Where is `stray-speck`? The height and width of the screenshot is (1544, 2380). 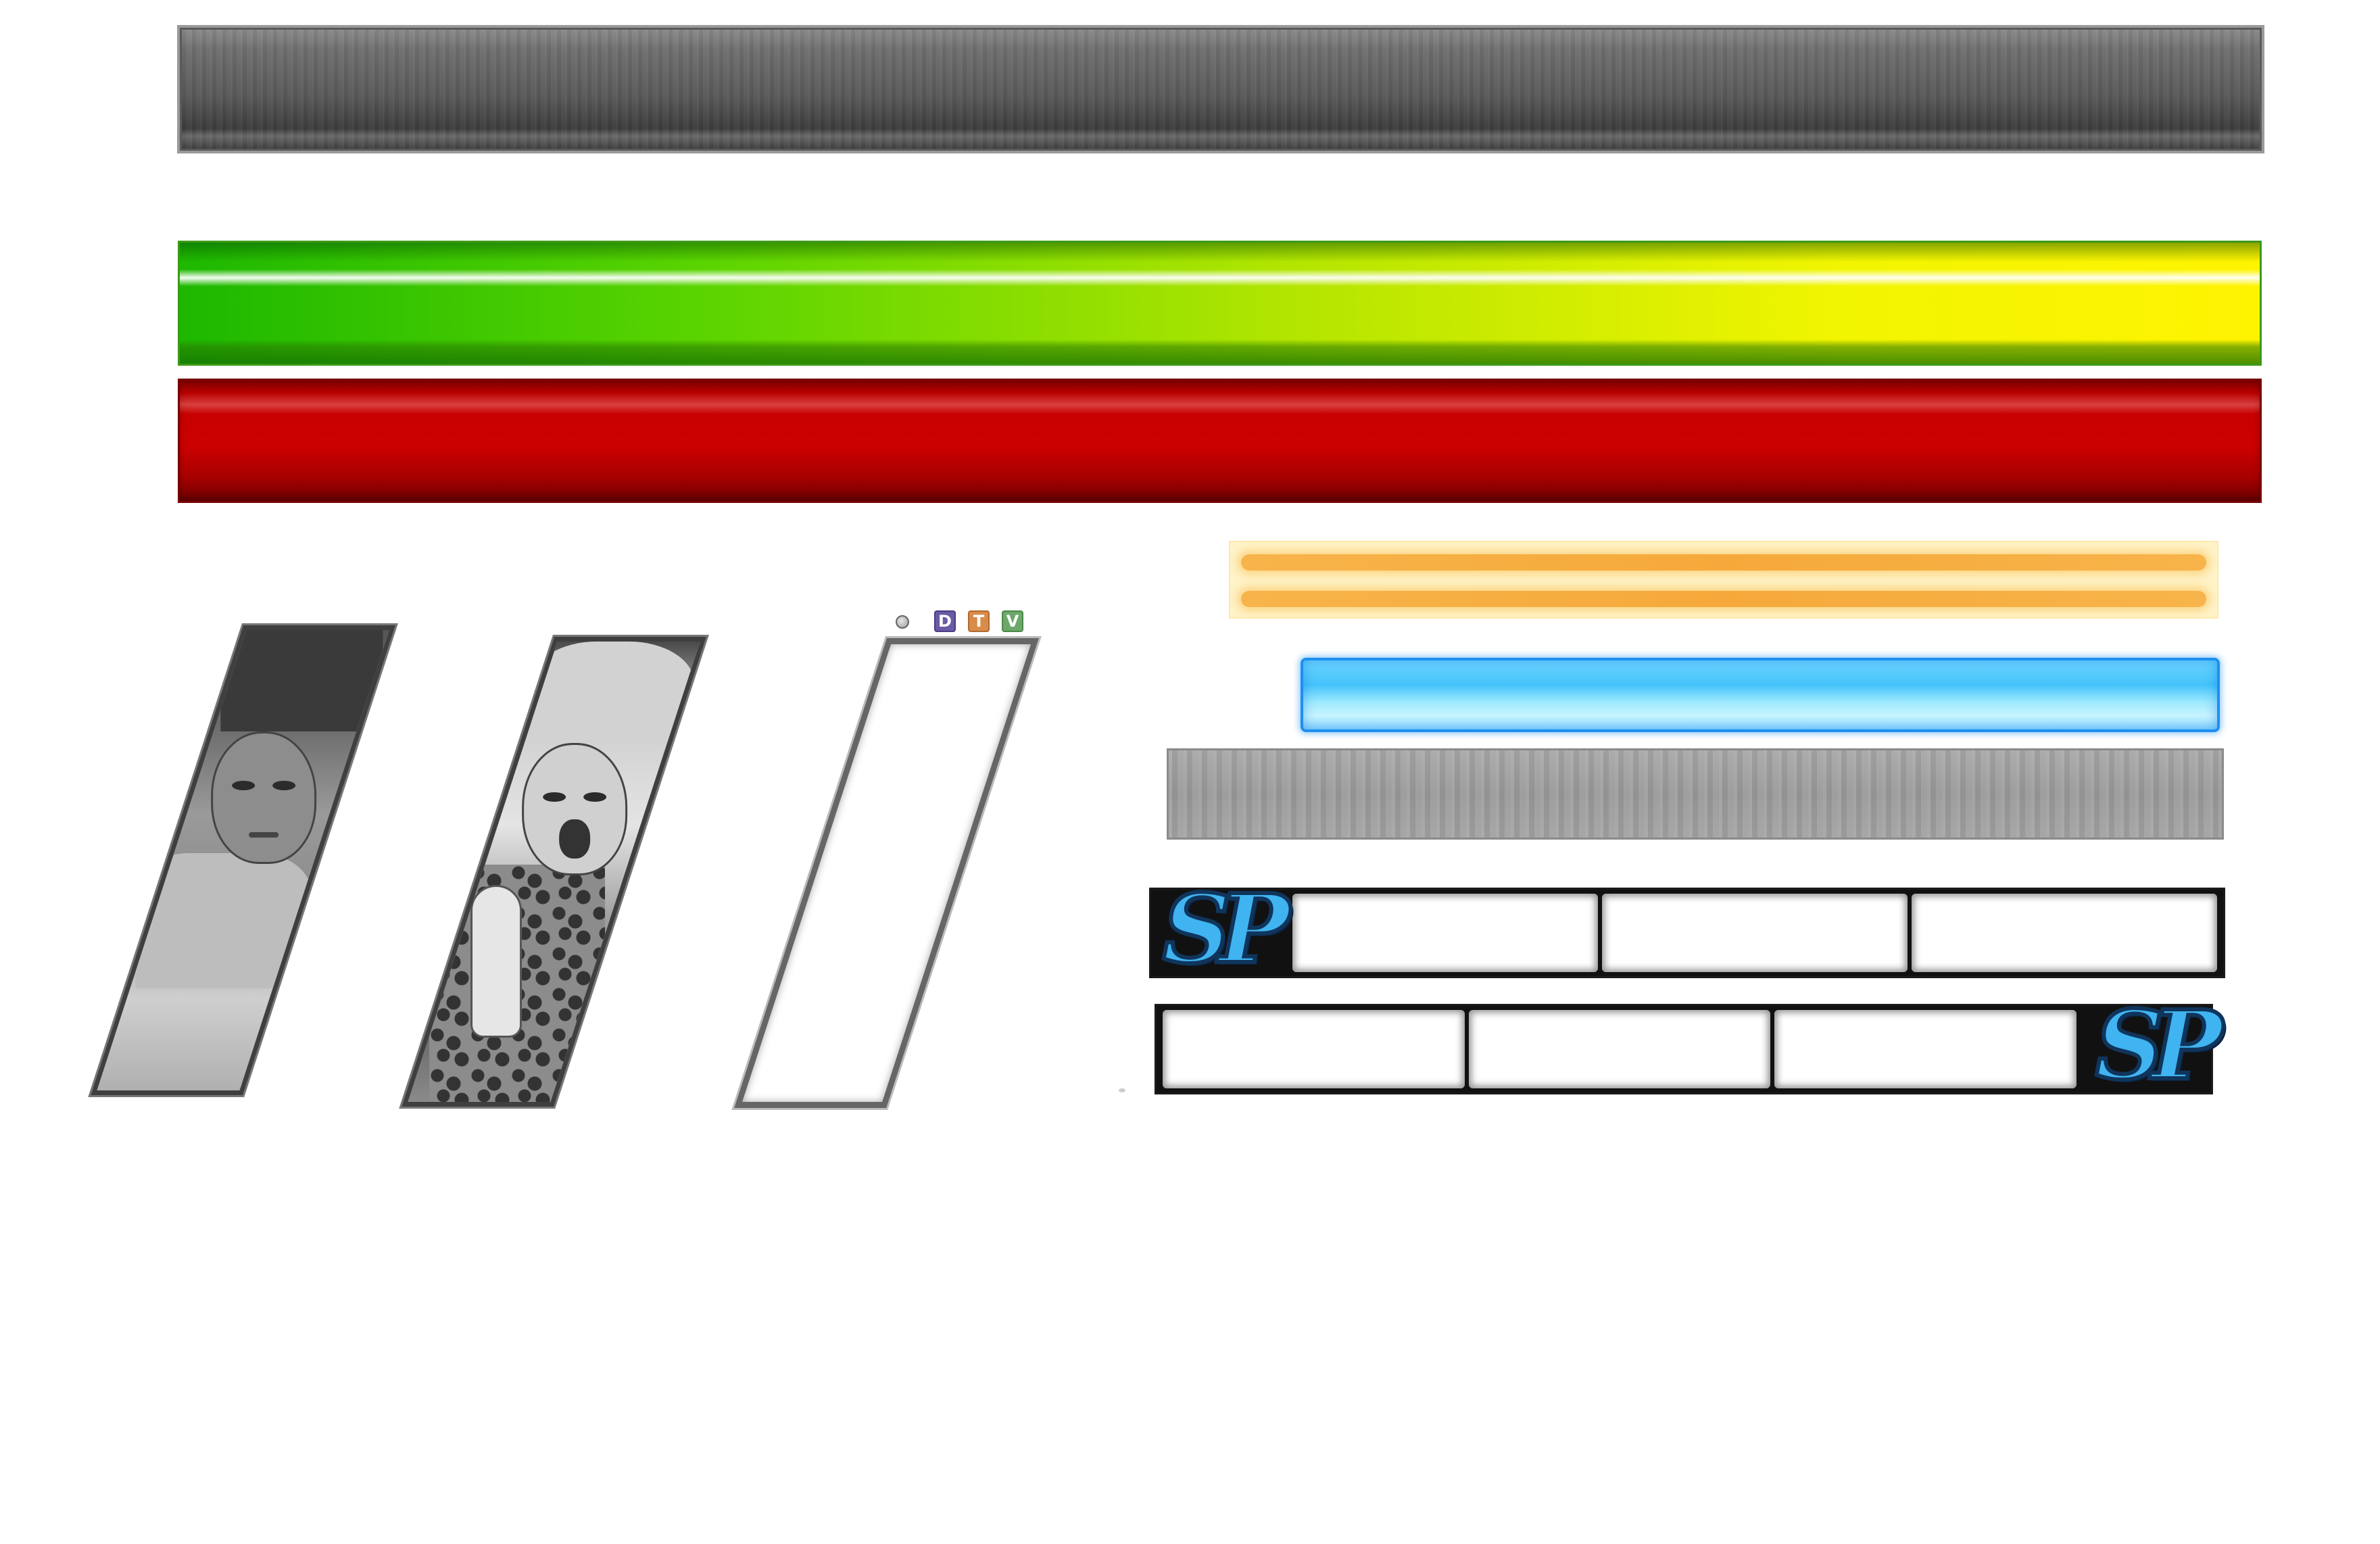 stray-speck is located at coordinates (1122, 1090).